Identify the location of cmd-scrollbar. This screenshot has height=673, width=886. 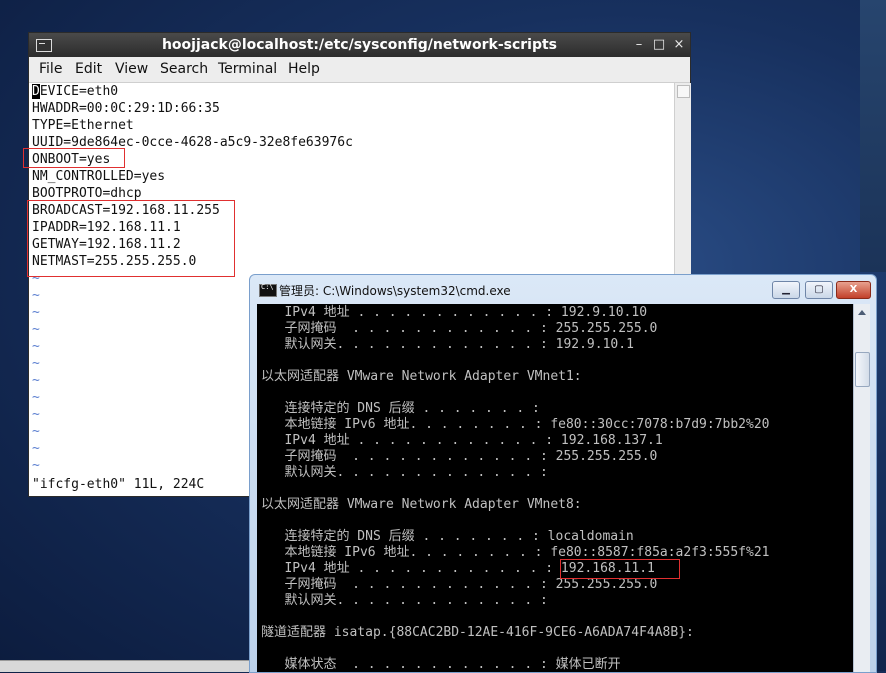
(861, 488).